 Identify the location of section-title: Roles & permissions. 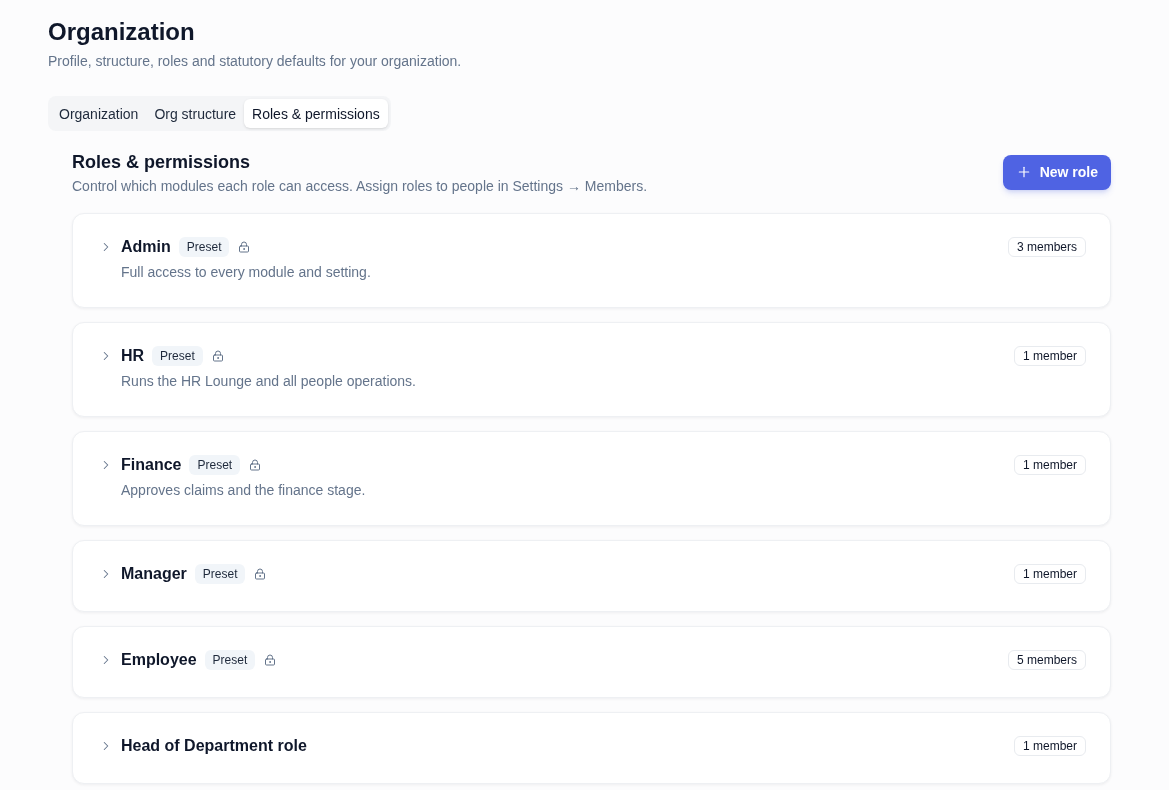
(161, 162).